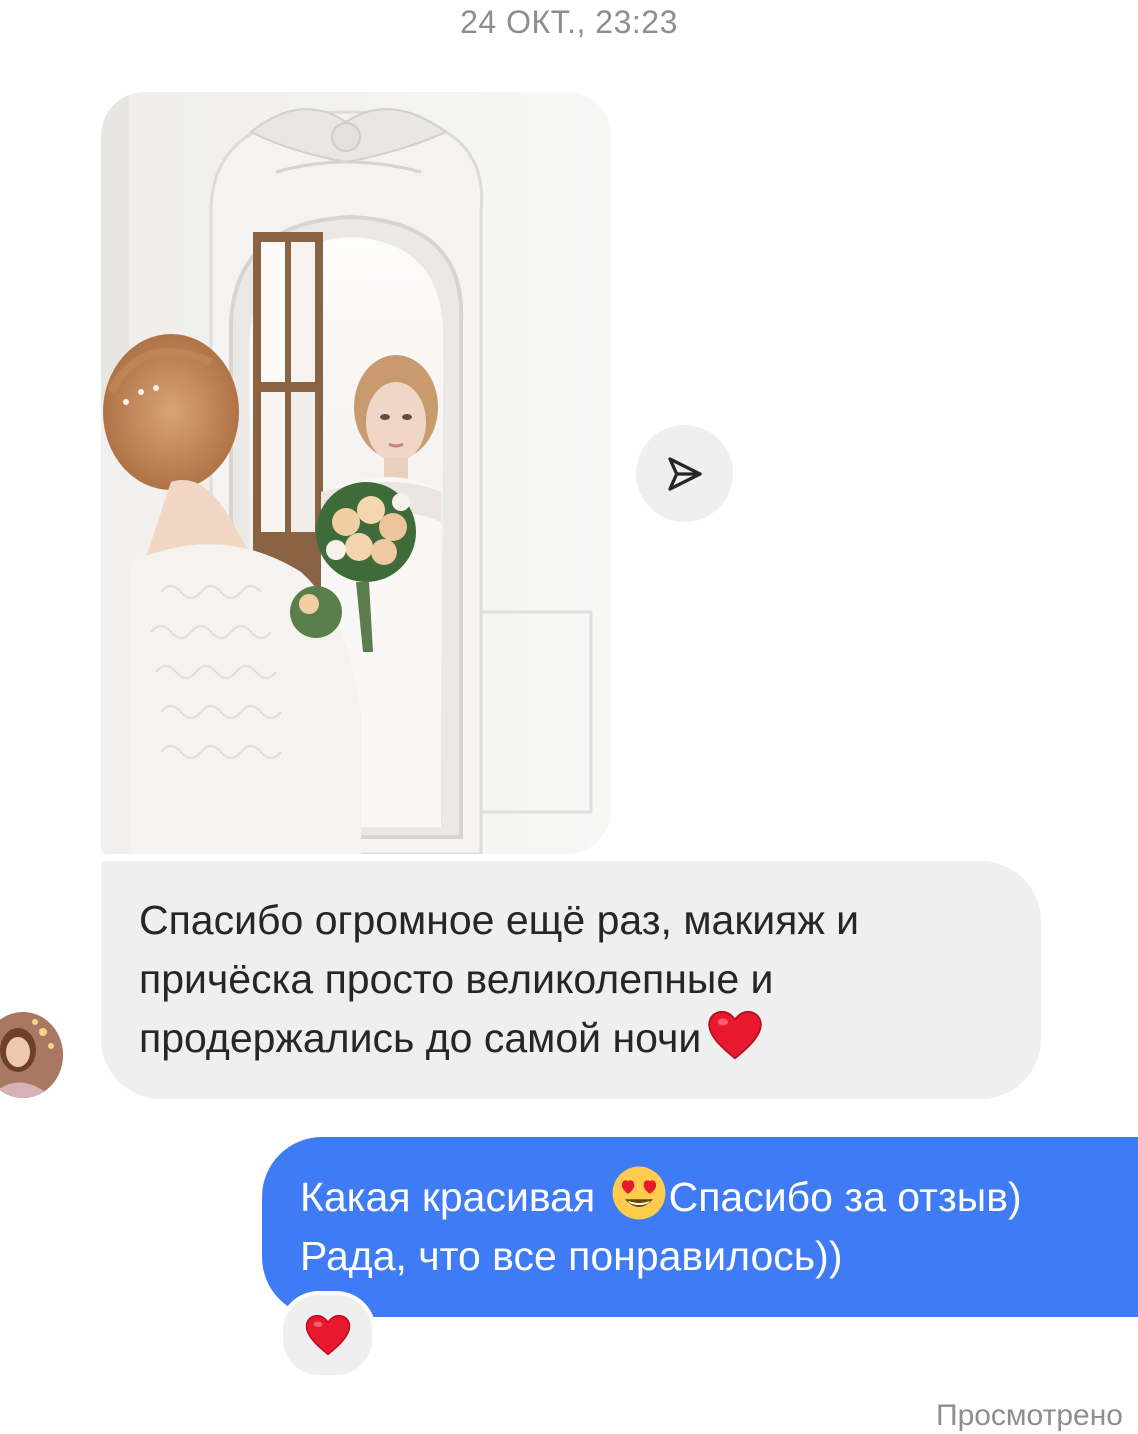 The height and width of the screenshot is (1434, 1138). I want to click on avatar, so click(31, 1055).